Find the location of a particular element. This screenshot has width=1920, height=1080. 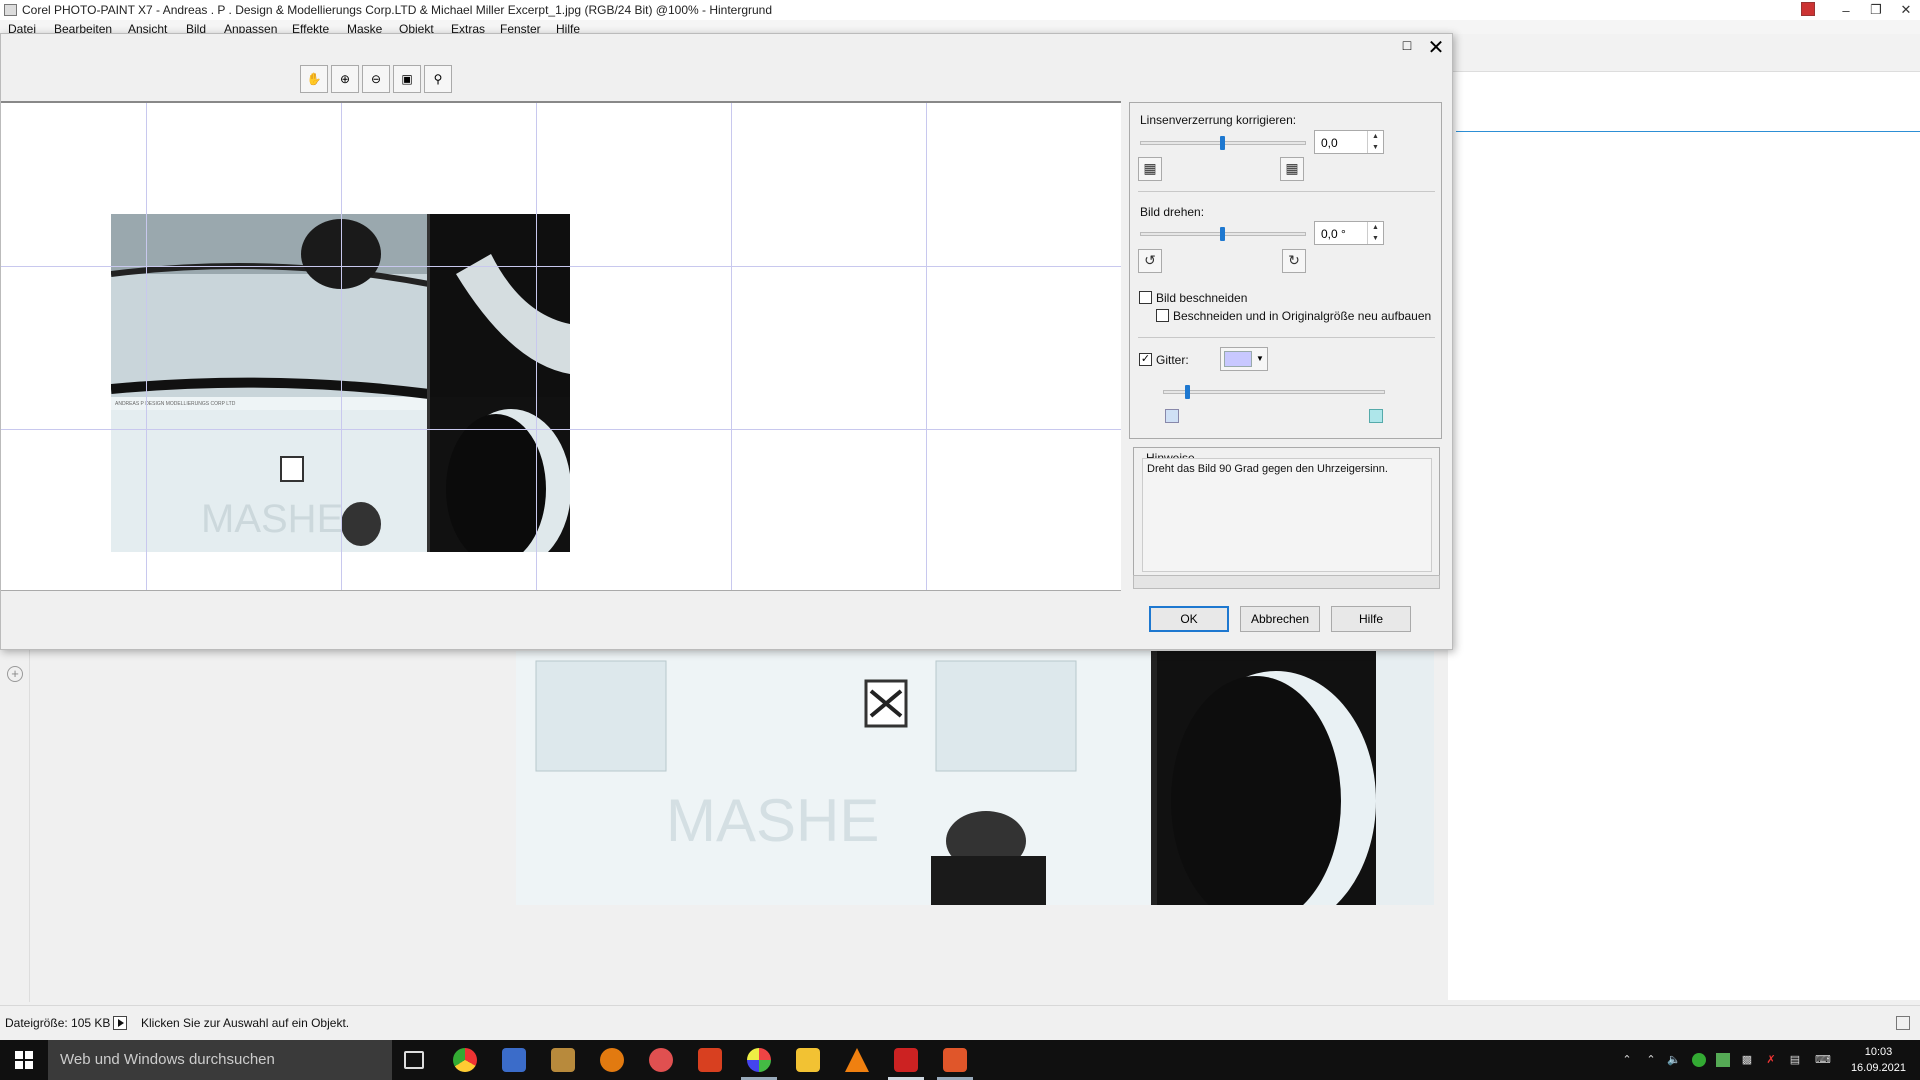

lens-slider-thumb is located at coordinates (1222, 143).